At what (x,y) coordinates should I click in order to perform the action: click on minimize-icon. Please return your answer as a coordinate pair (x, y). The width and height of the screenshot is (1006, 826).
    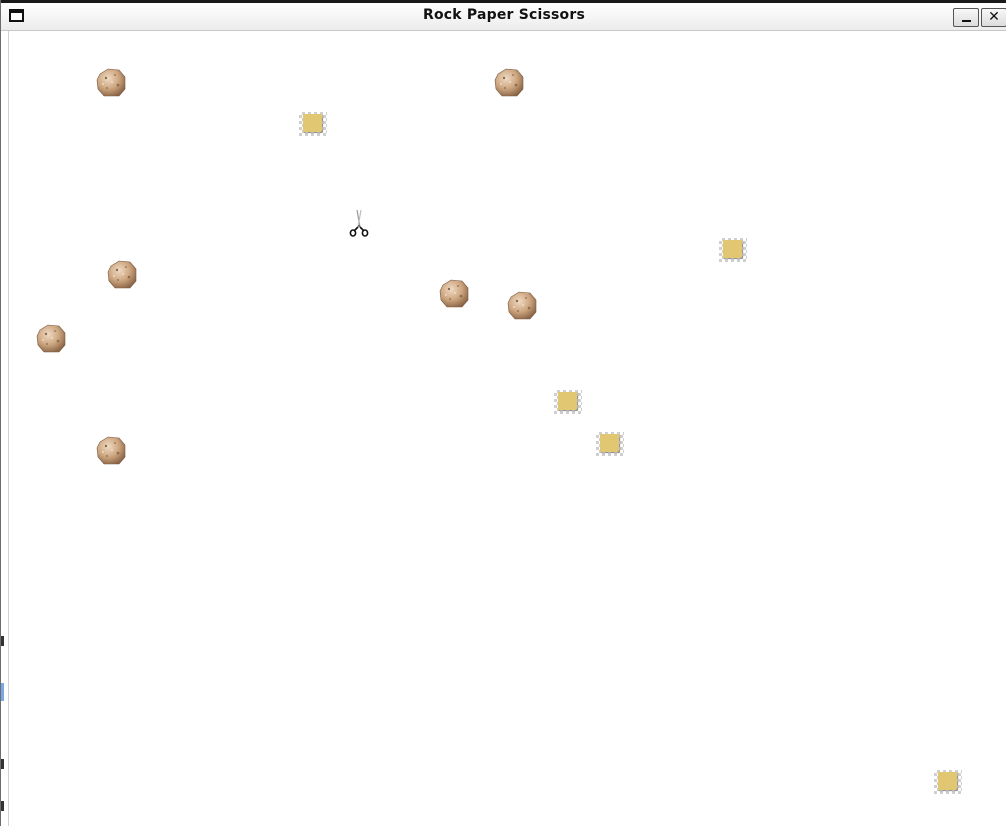
    Looking at the image, I should click on (966, 21).